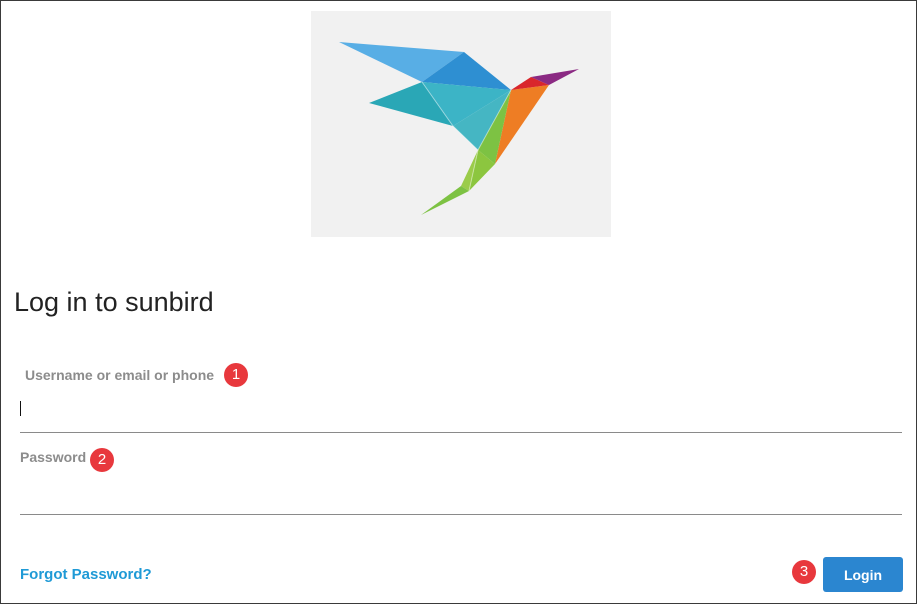 The image size is (917, 604). I want to click on annotation-badge-1: 1, so click(236, 375).